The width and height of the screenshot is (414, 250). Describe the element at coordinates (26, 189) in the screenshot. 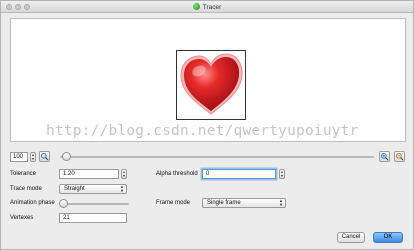

I see `trace-mode-label: Trace mode` at that location.